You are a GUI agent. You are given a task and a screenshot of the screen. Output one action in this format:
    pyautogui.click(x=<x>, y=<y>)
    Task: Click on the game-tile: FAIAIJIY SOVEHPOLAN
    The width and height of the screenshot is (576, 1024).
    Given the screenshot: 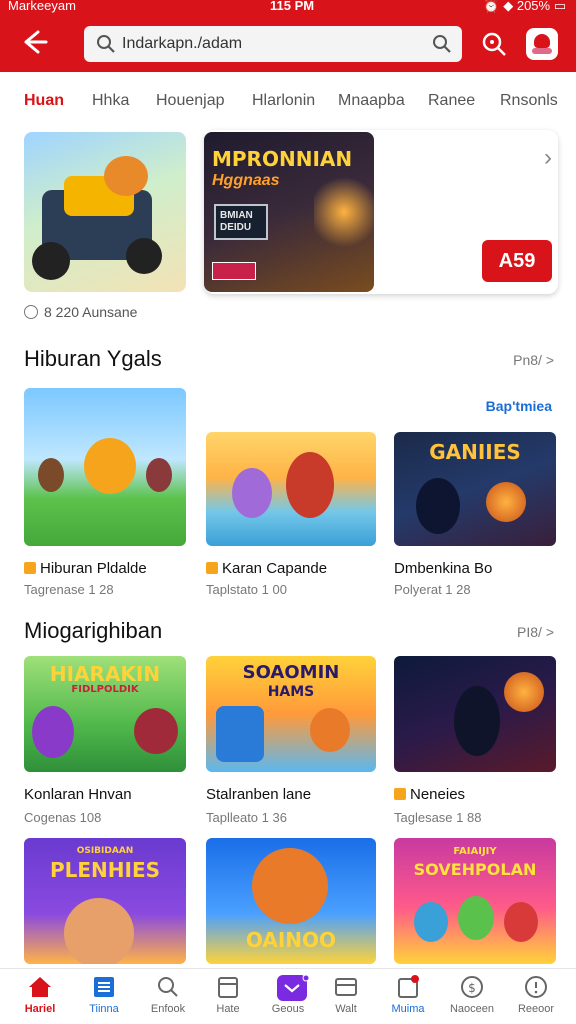 What is the action you would take?
    pyautogui.click(x=475, y=901)
    